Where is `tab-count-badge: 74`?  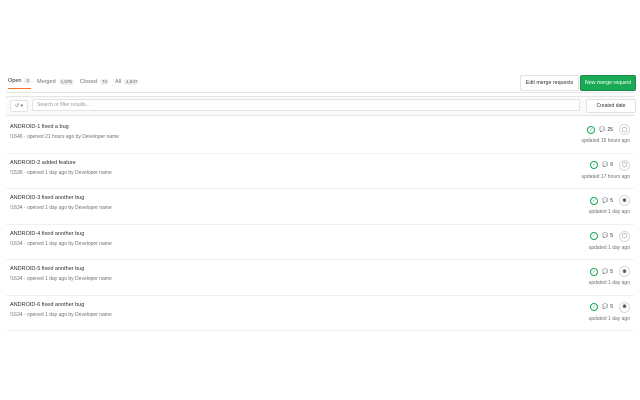 tab-count-badge: 74 is located at coordinates (105, 81).